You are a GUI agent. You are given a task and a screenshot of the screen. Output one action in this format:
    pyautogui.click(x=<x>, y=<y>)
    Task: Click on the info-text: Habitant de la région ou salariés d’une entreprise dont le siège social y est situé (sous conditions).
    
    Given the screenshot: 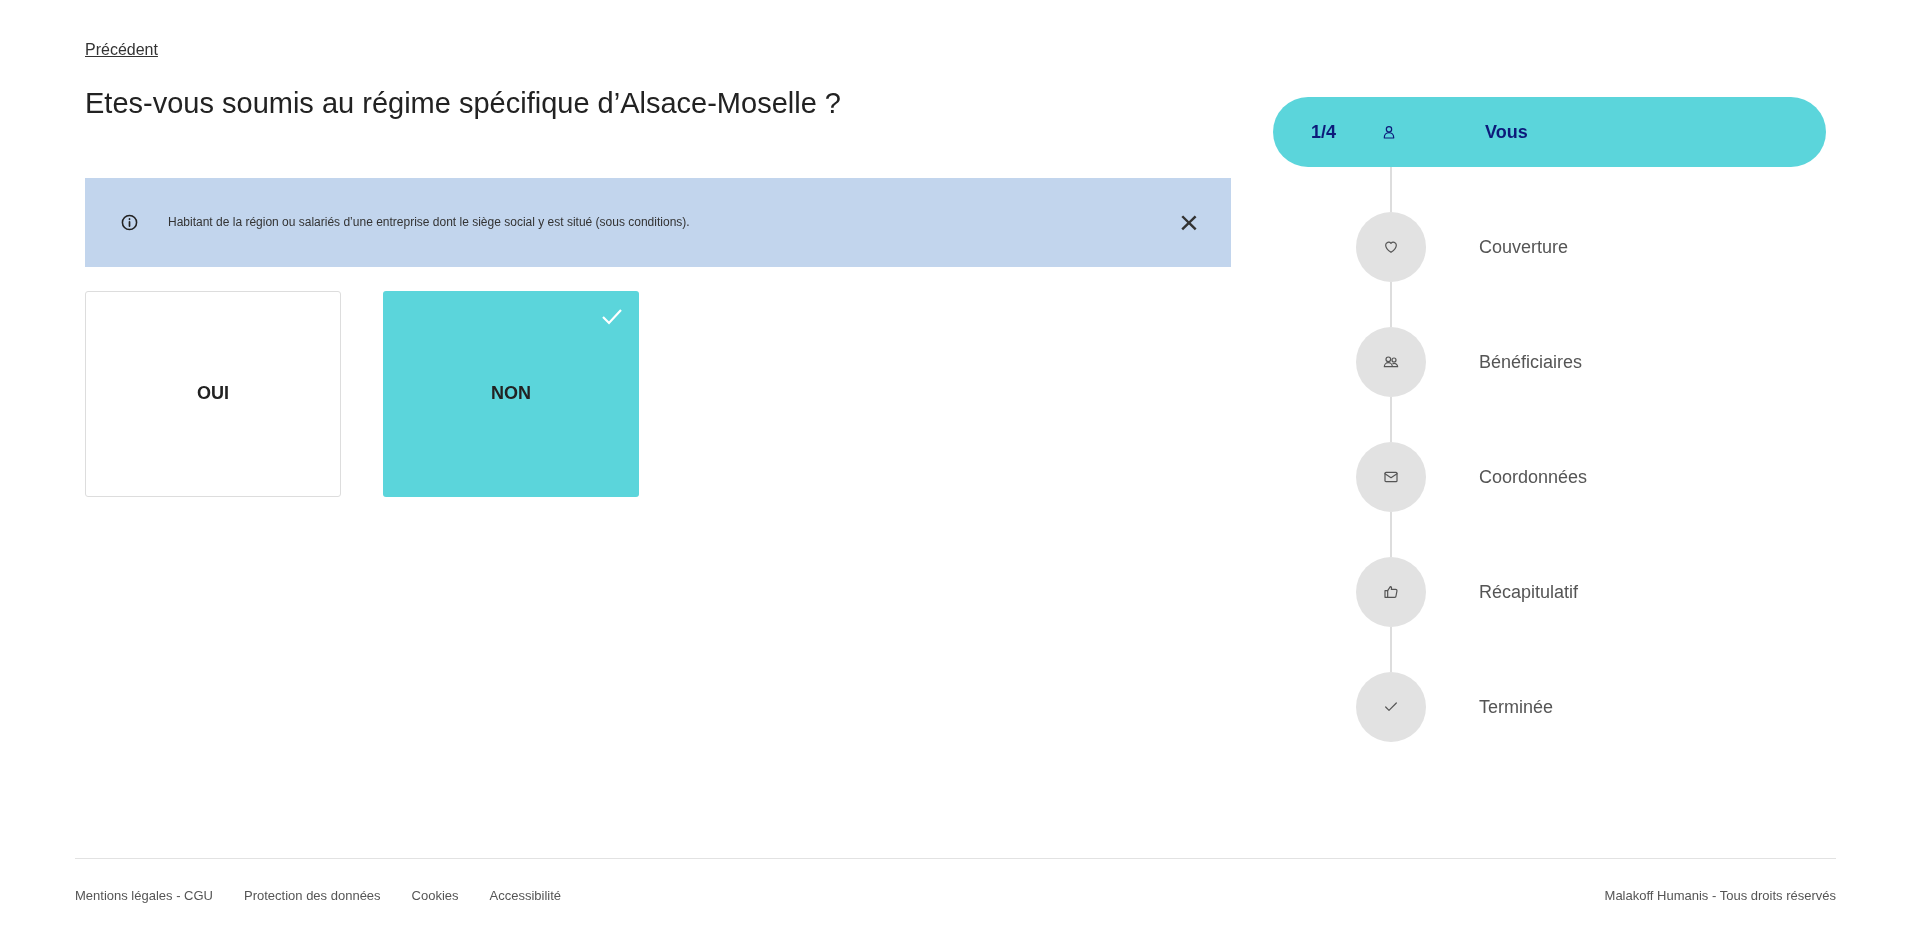 What is the action you would take?
    pyautogui.click(x=429, y=222)
    